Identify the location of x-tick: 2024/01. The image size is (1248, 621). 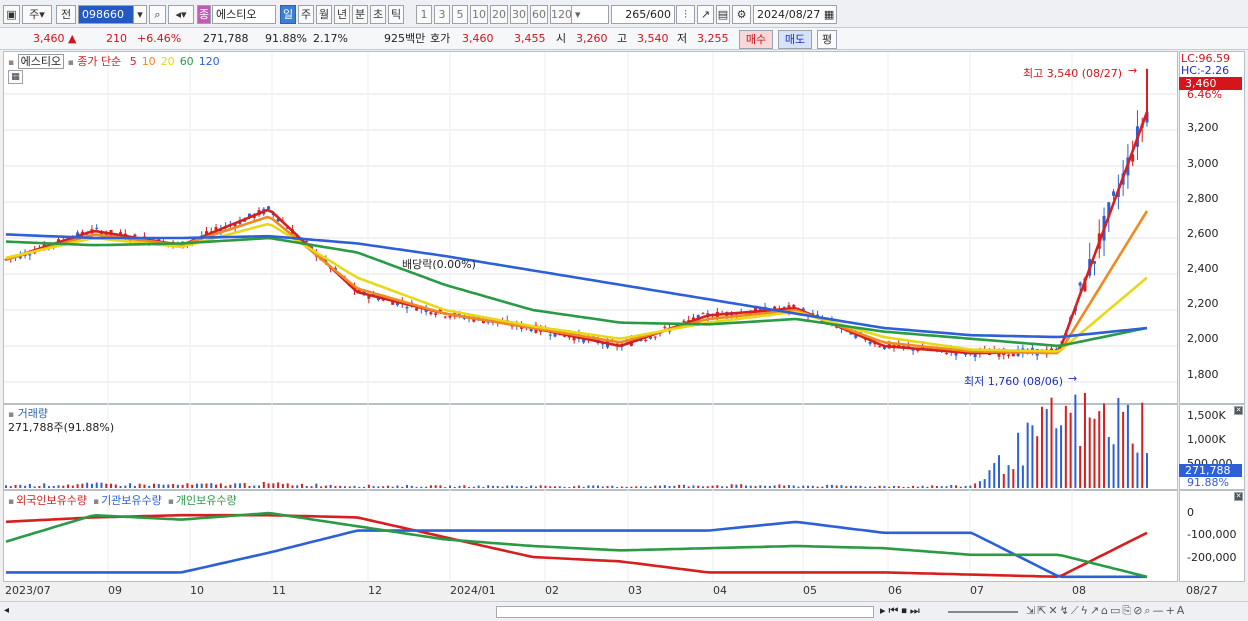
(473, 590).